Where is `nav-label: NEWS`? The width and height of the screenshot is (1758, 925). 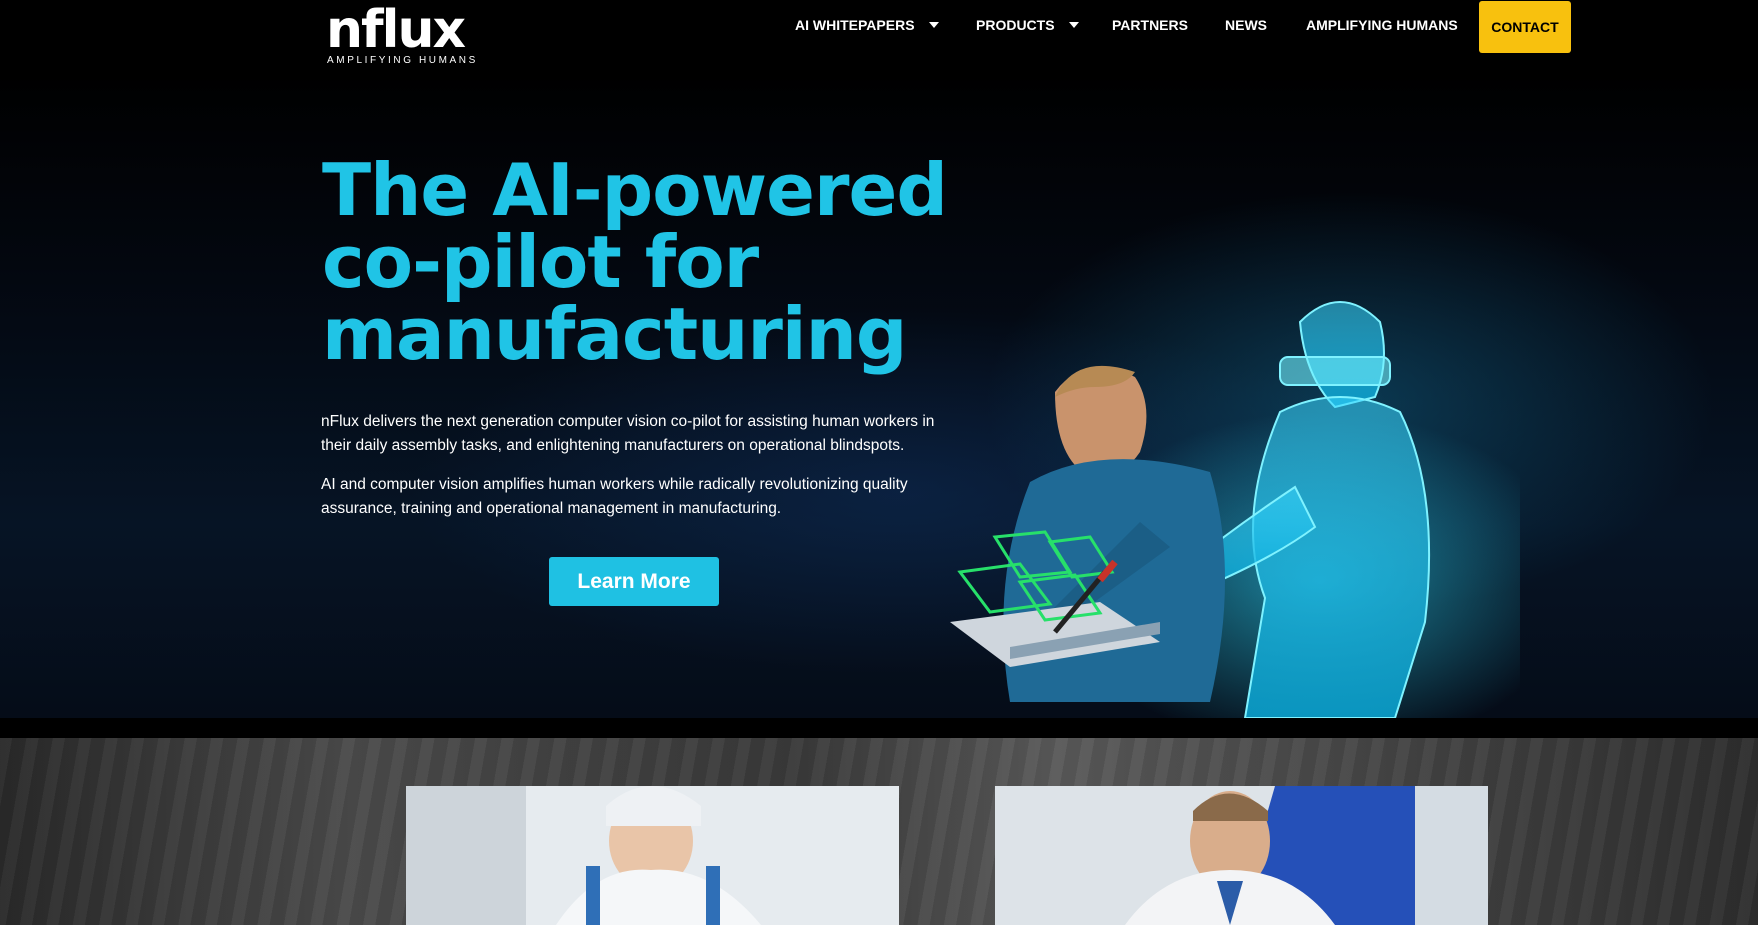 nav-label: NEWS is located at coordinates (1246, 25).